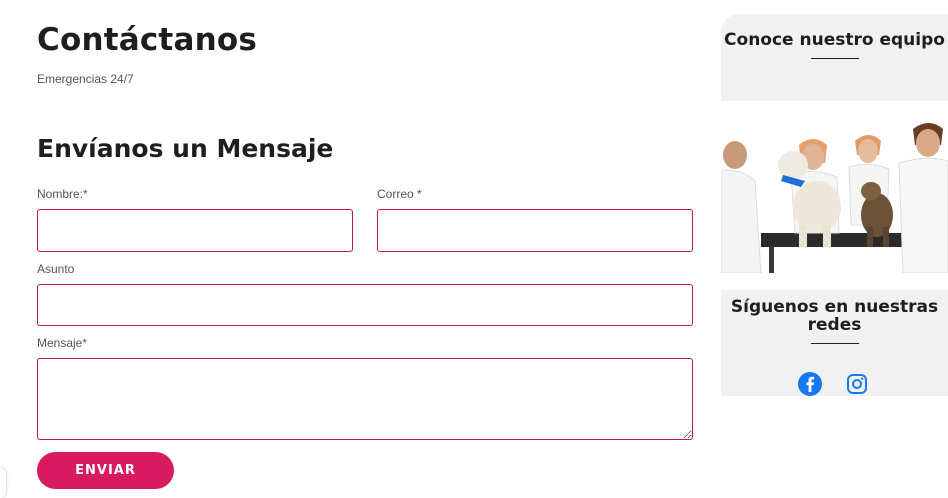  What do you see at coordinates (185, 148) in the screenshot?
I see `form-title: Envíanos un Mensaje` at bounding box center [185, 148].